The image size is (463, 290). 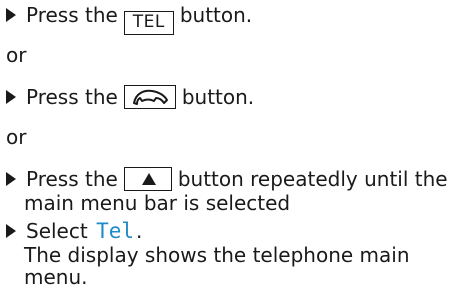 I want to click on up-arrow-icon, so click(x=148, y=179).